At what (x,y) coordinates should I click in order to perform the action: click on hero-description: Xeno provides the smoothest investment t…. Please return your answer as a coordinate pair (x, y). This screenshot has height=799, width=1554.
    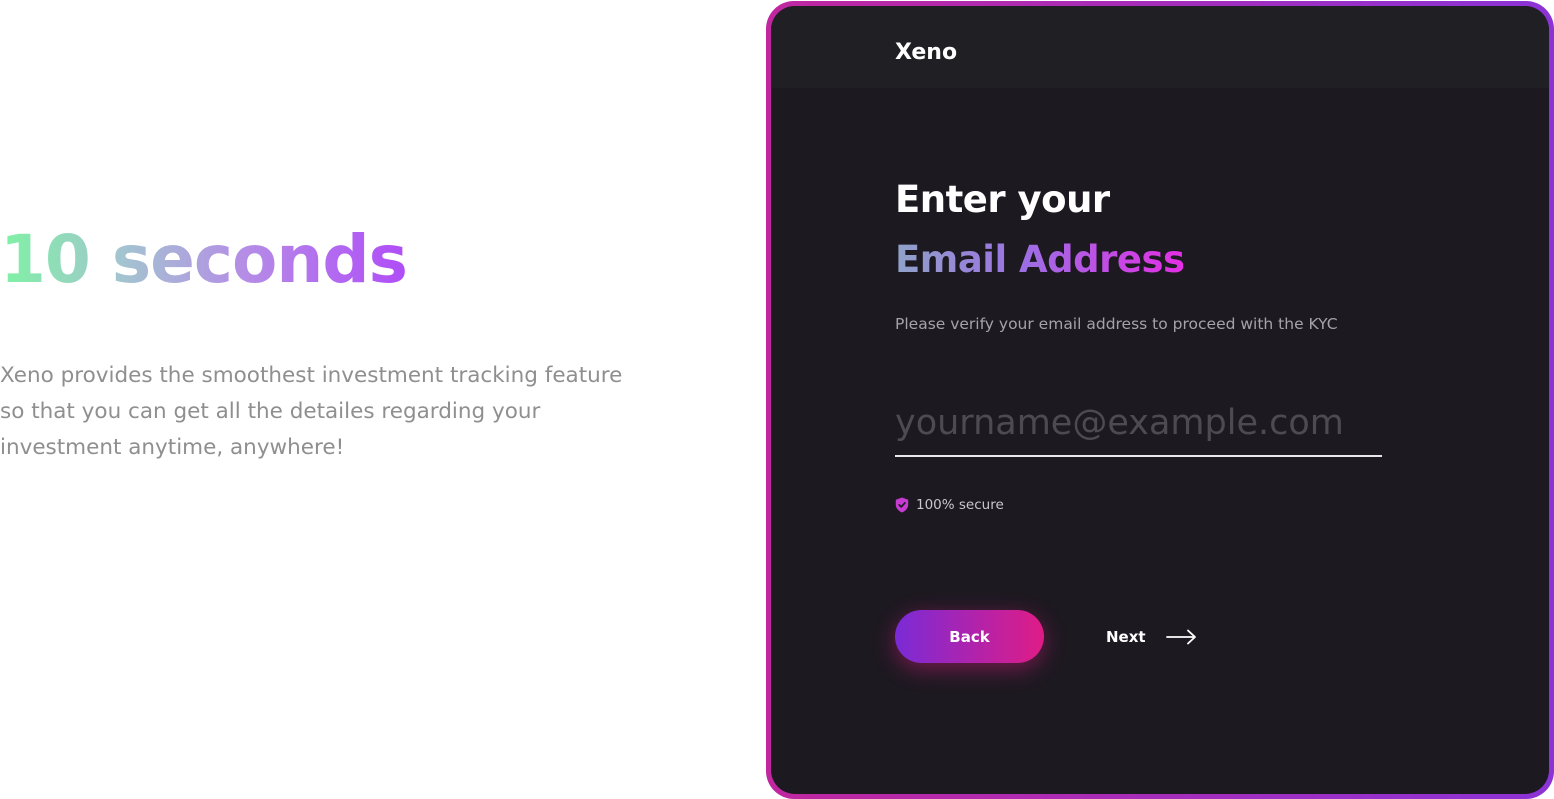
    Looking at the image, I should click on (311, 411).